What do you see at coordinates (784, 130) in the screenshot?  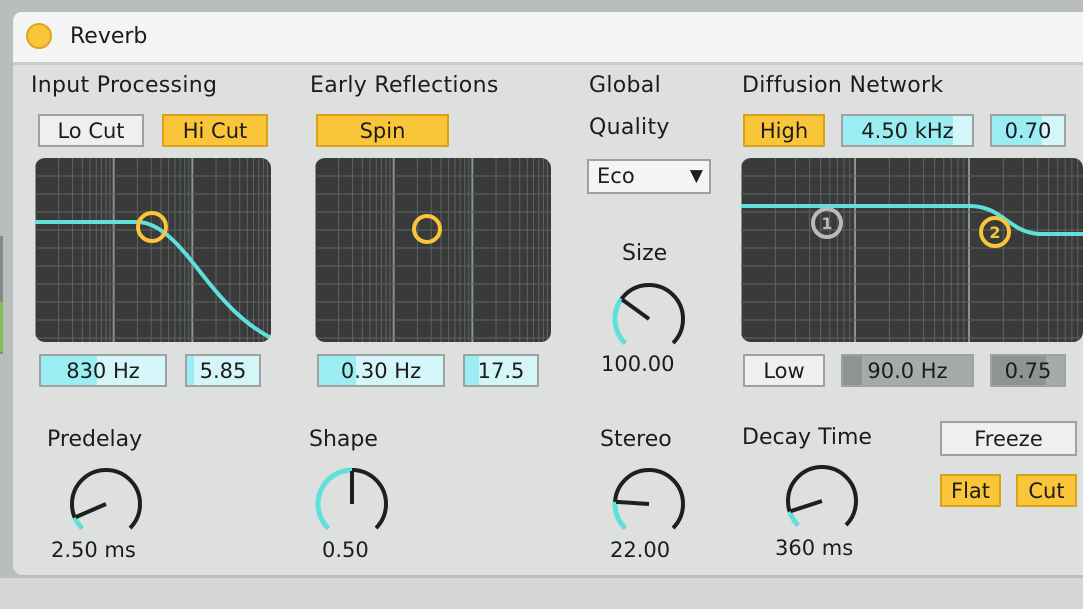 I see `diffusion-high-button: High` at bounding box center [784, 130].